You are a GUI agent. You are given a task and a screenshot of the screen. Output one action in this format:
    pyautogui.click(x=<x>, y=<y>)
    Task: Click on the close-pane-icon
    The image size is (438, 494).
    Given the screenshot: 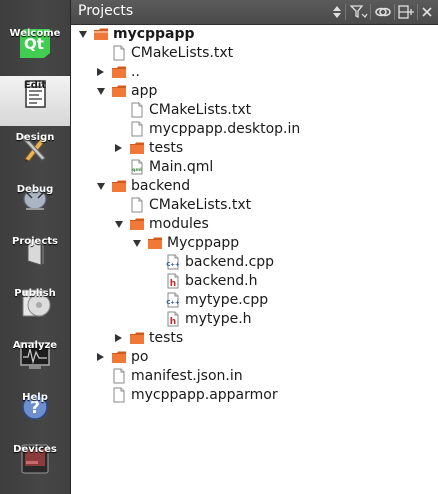 What is the action you would take?
    pyautogui.click(x=427, y=12)
    